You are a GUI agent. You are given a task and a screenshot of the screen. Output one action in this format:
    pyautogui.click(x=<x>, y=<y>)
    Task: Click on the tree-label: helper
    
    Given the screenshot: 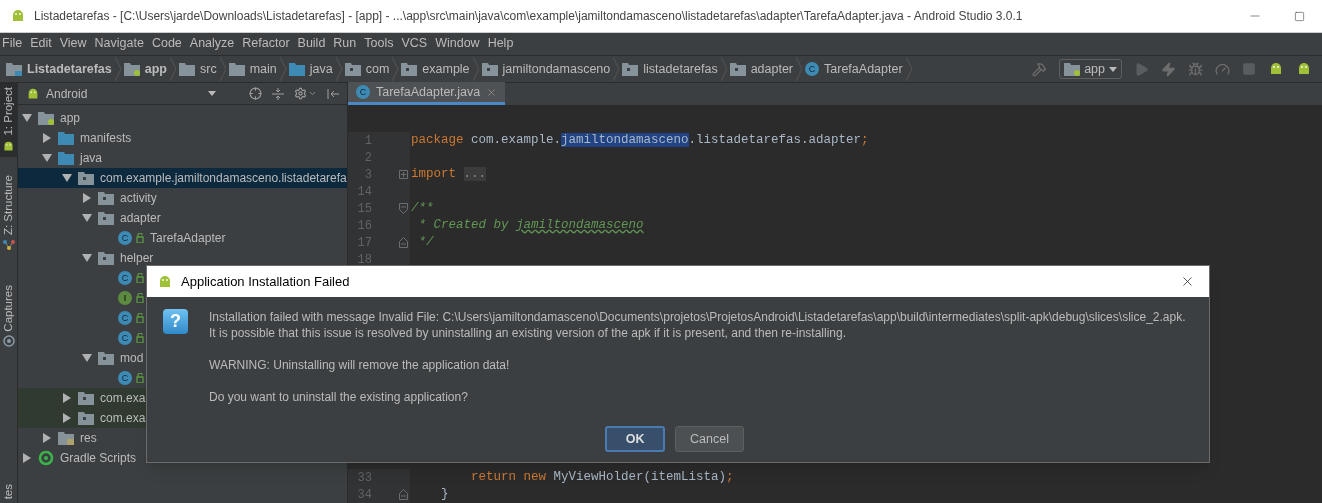 What is the action you would take?
    pyautogui.click(x=137, y=258)
    